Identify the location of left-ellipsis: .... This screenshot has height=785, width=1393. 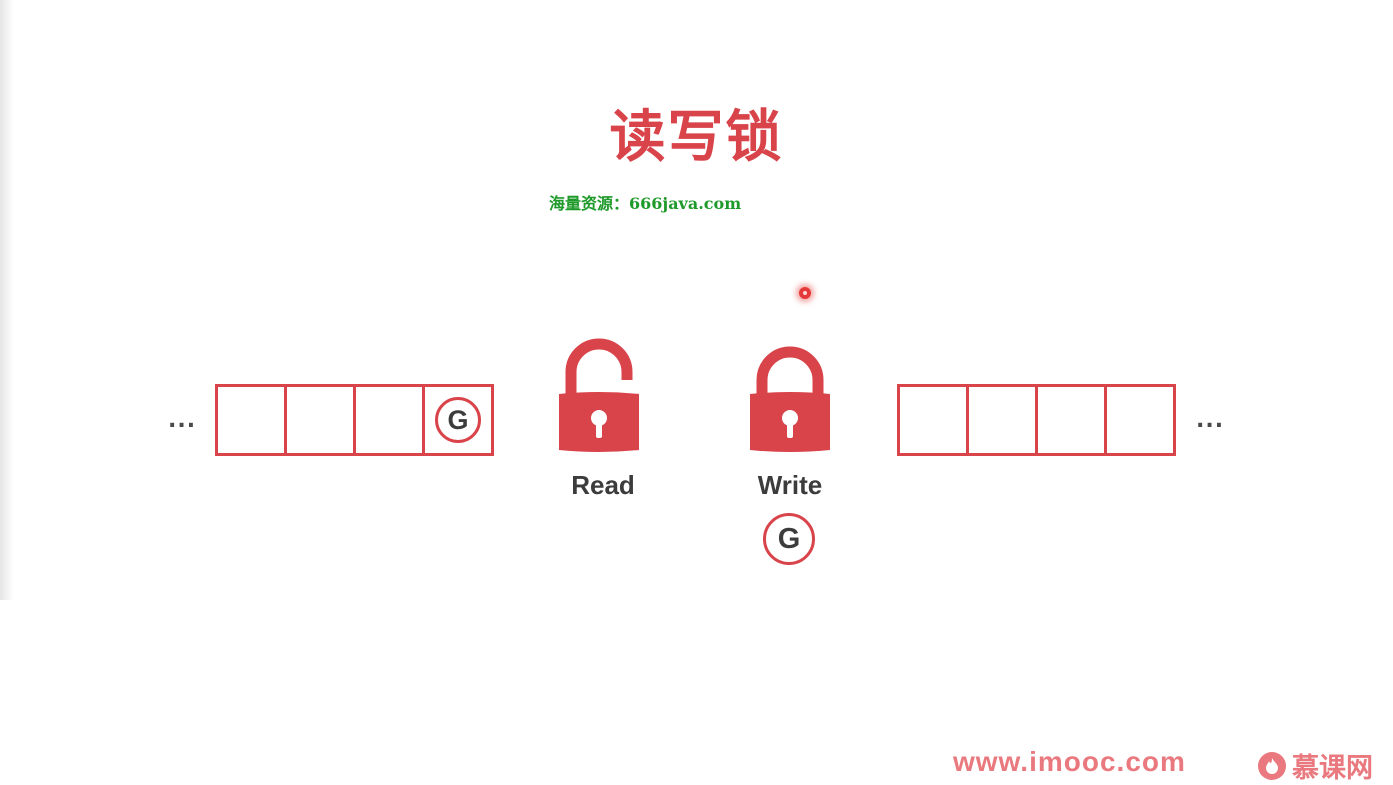
(182, 420).